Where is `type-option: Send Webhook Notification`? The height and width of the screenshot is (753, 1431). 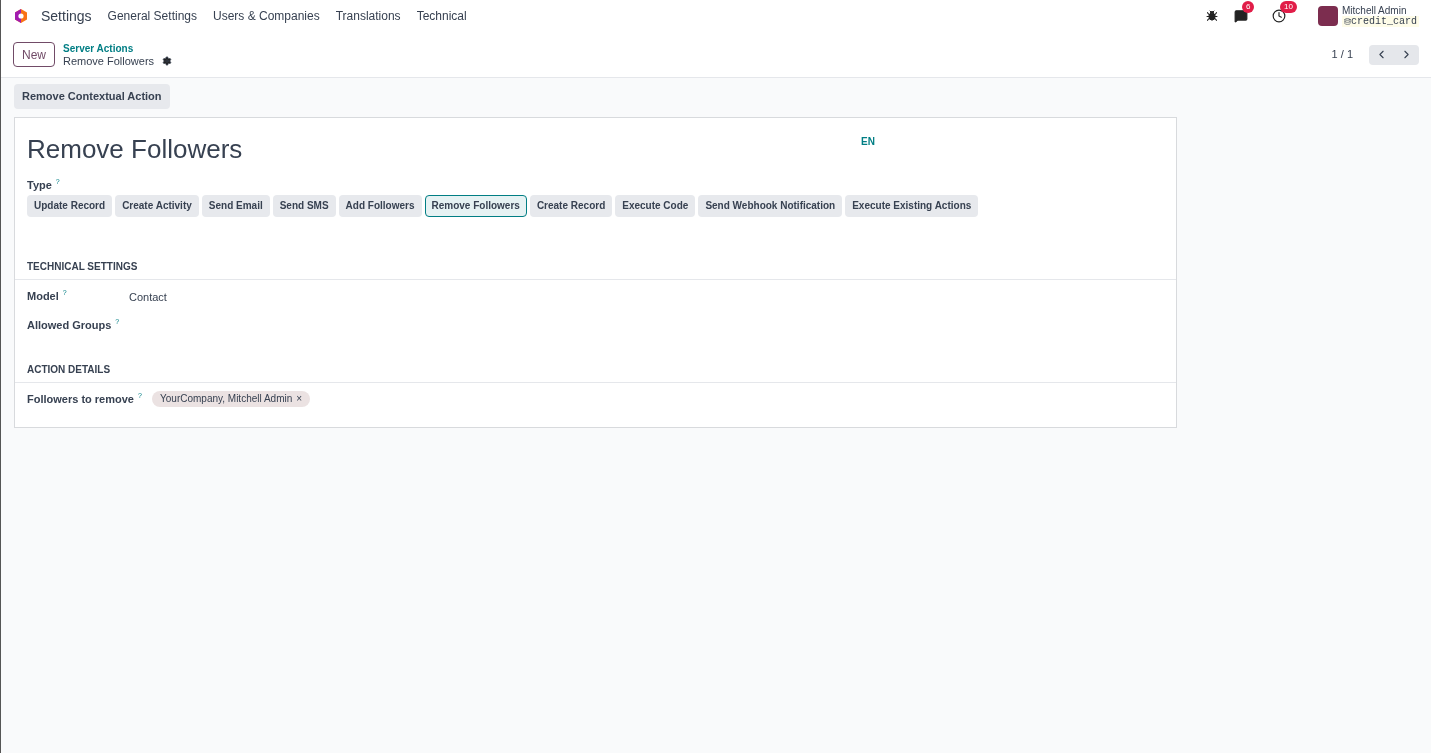
type-option: Send Webhook Notification is located at coordinates (770, 205).